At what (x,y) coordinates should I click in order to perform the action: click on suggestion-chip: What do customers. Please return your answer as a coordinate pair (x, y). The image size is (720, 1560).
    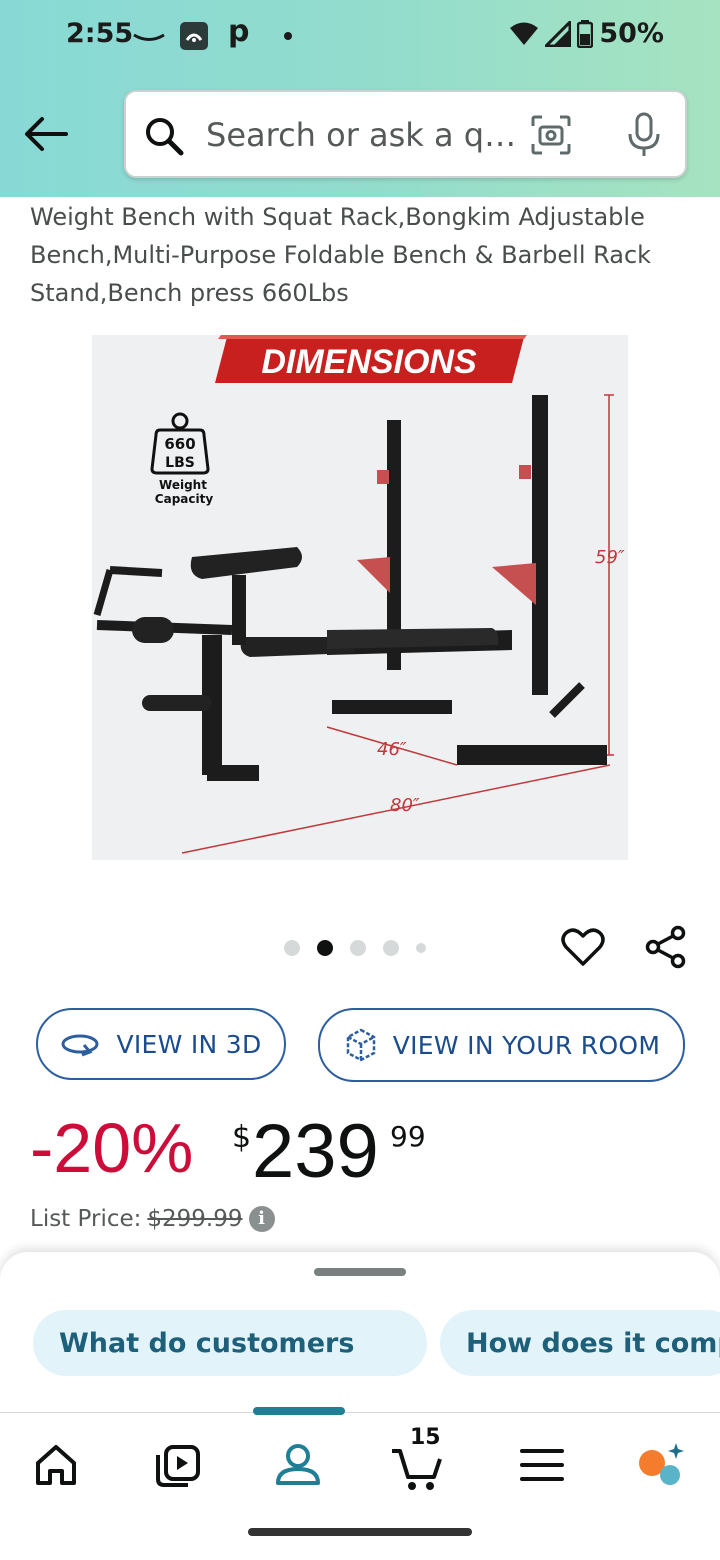
    Looking at the image, I should click on (230, 1343).